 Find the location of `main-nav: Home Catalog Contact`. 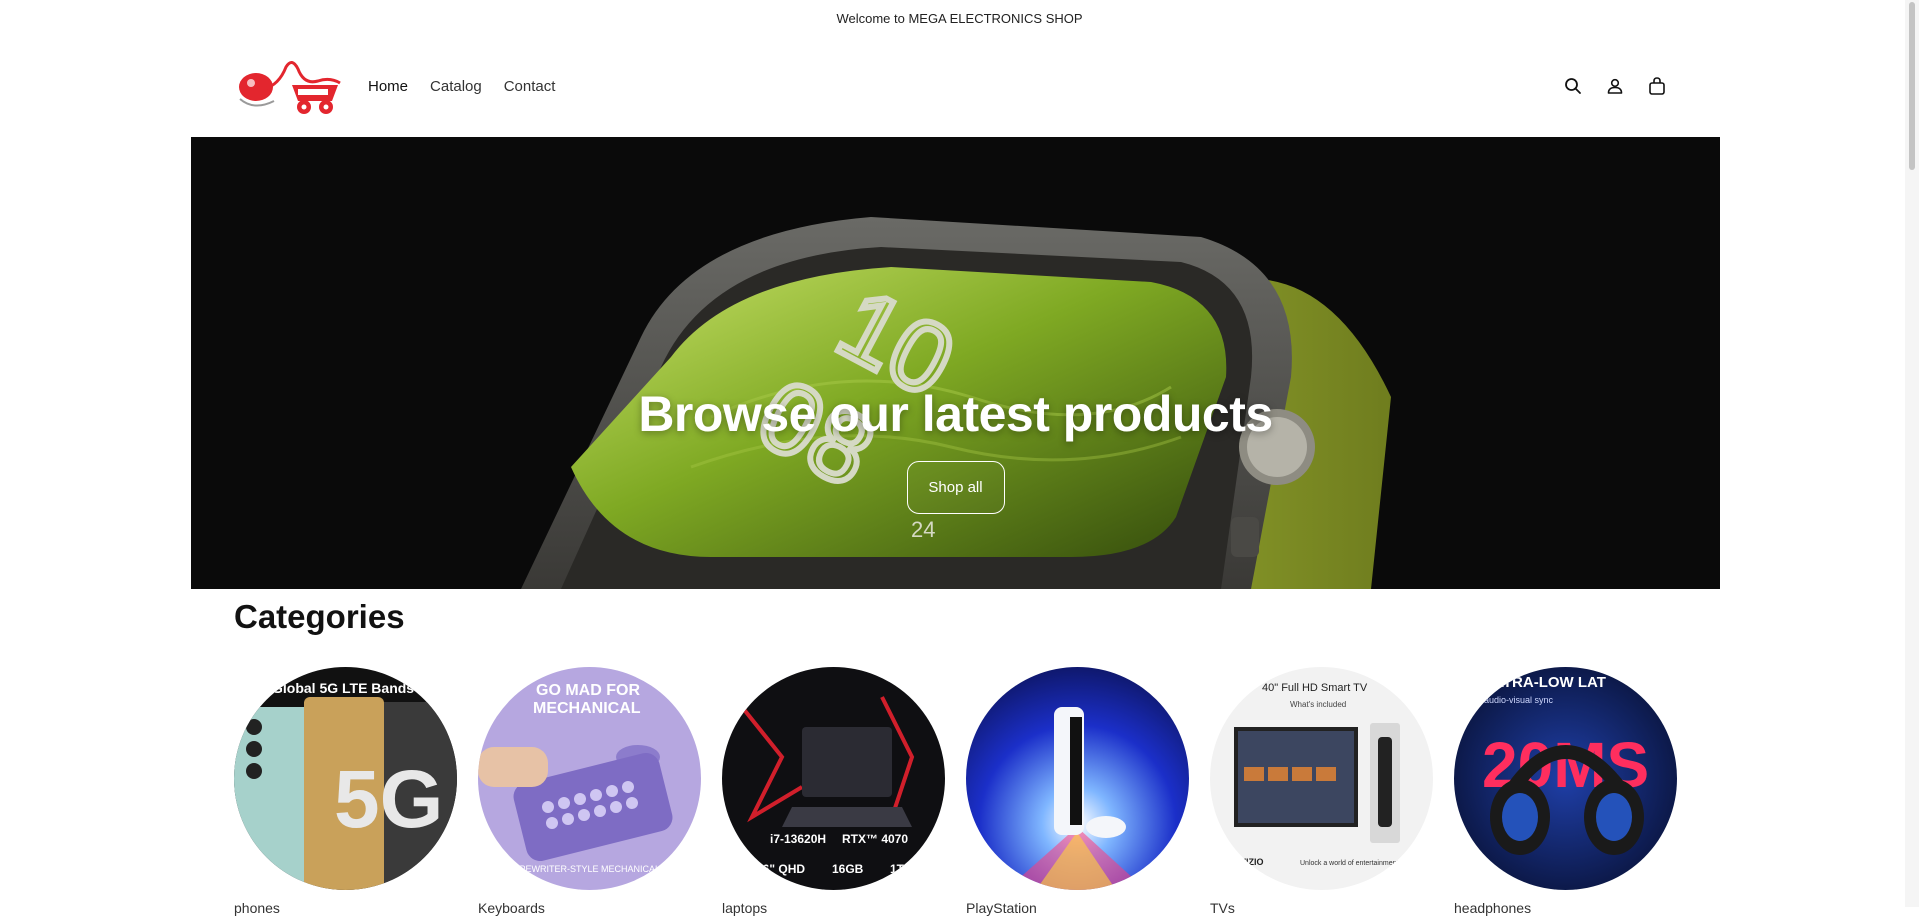

main-nav: Home Catalog Contact is located at coordinates (461, 86).